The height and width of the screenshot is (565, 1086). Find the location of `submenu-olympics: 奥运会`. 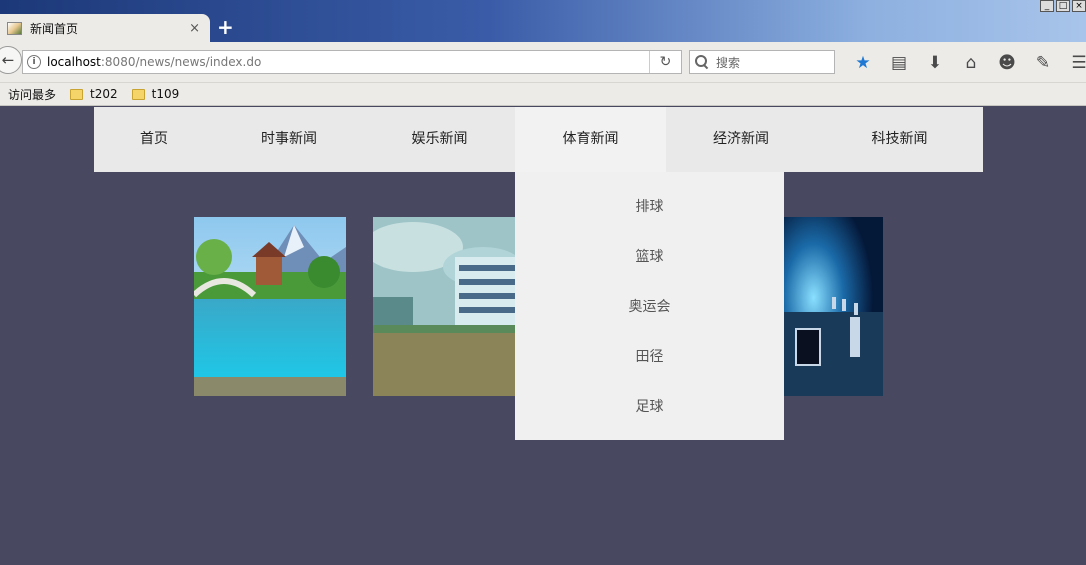

submenu-olympics: 奥运会 is located at coordinates (649, 307).